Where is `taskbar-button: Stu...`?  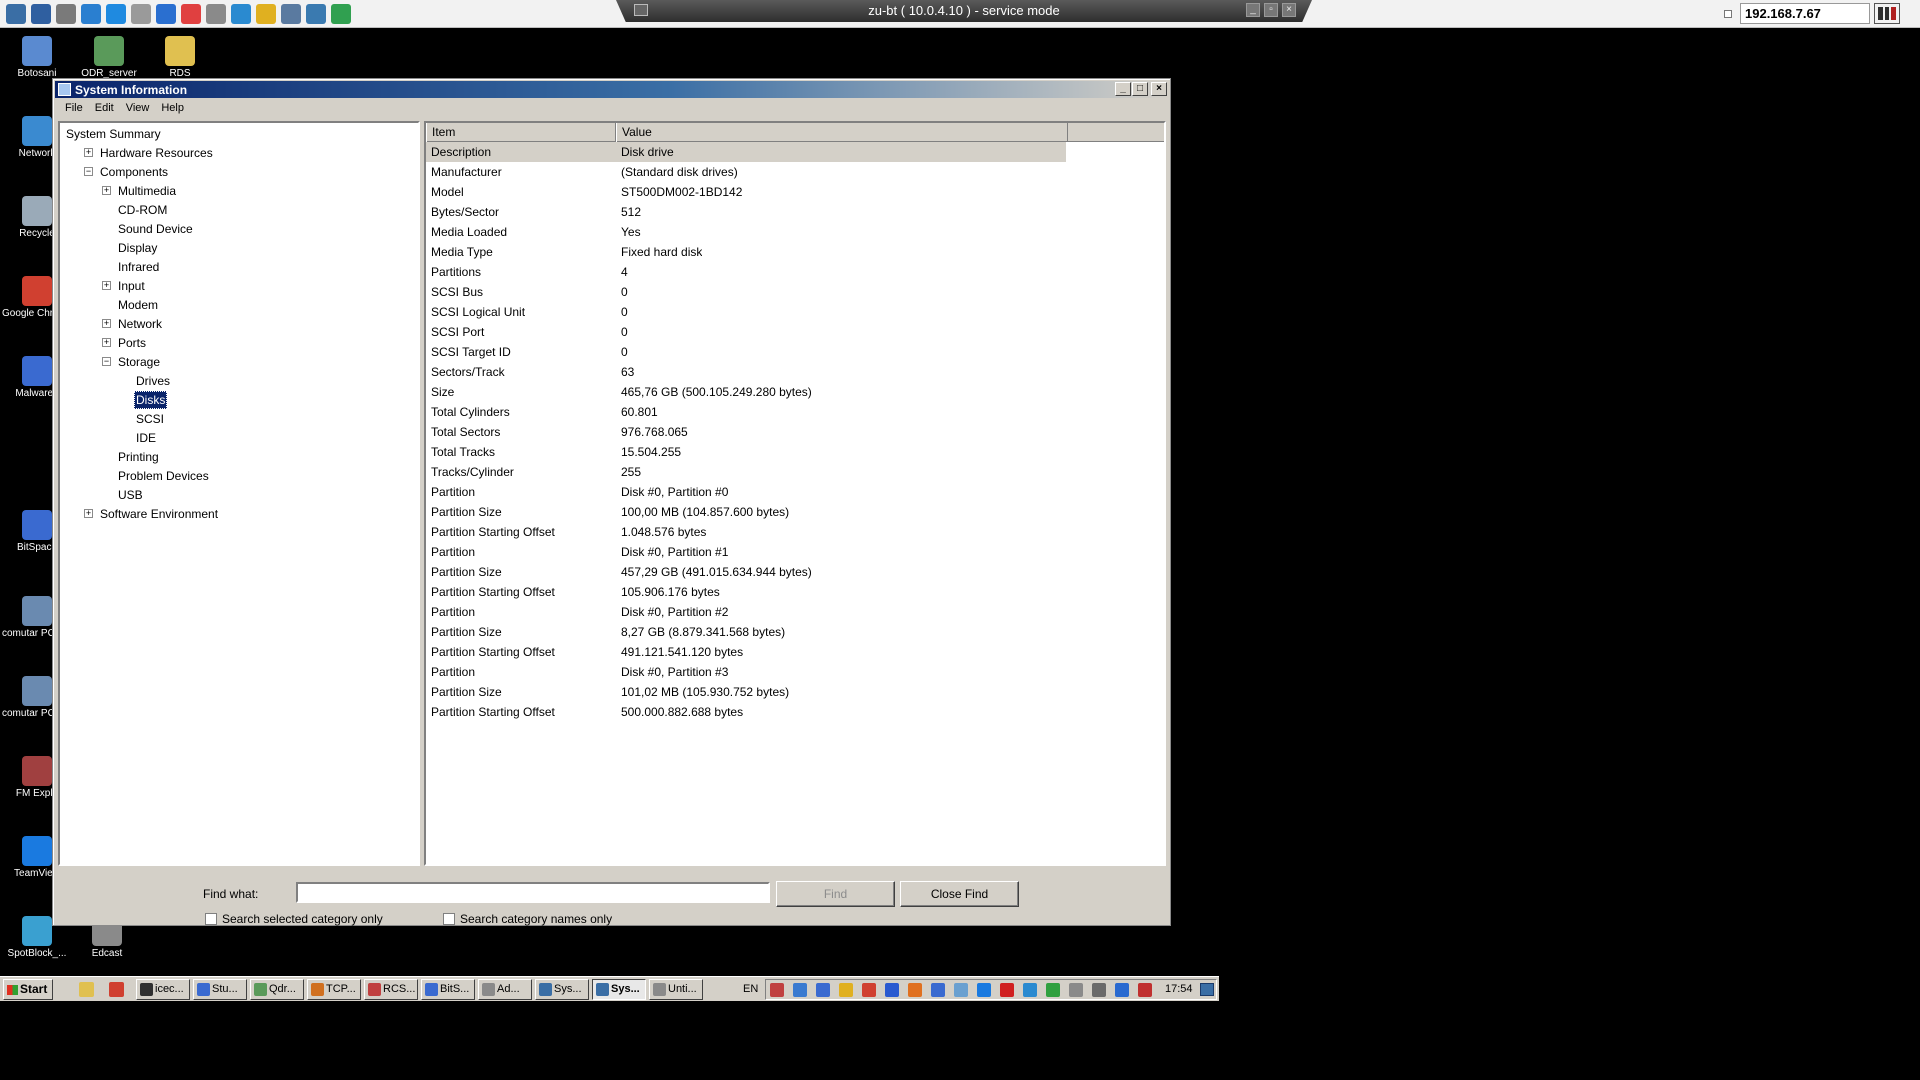 taskbar-button: Stu... is located at coordinates (220, 989).